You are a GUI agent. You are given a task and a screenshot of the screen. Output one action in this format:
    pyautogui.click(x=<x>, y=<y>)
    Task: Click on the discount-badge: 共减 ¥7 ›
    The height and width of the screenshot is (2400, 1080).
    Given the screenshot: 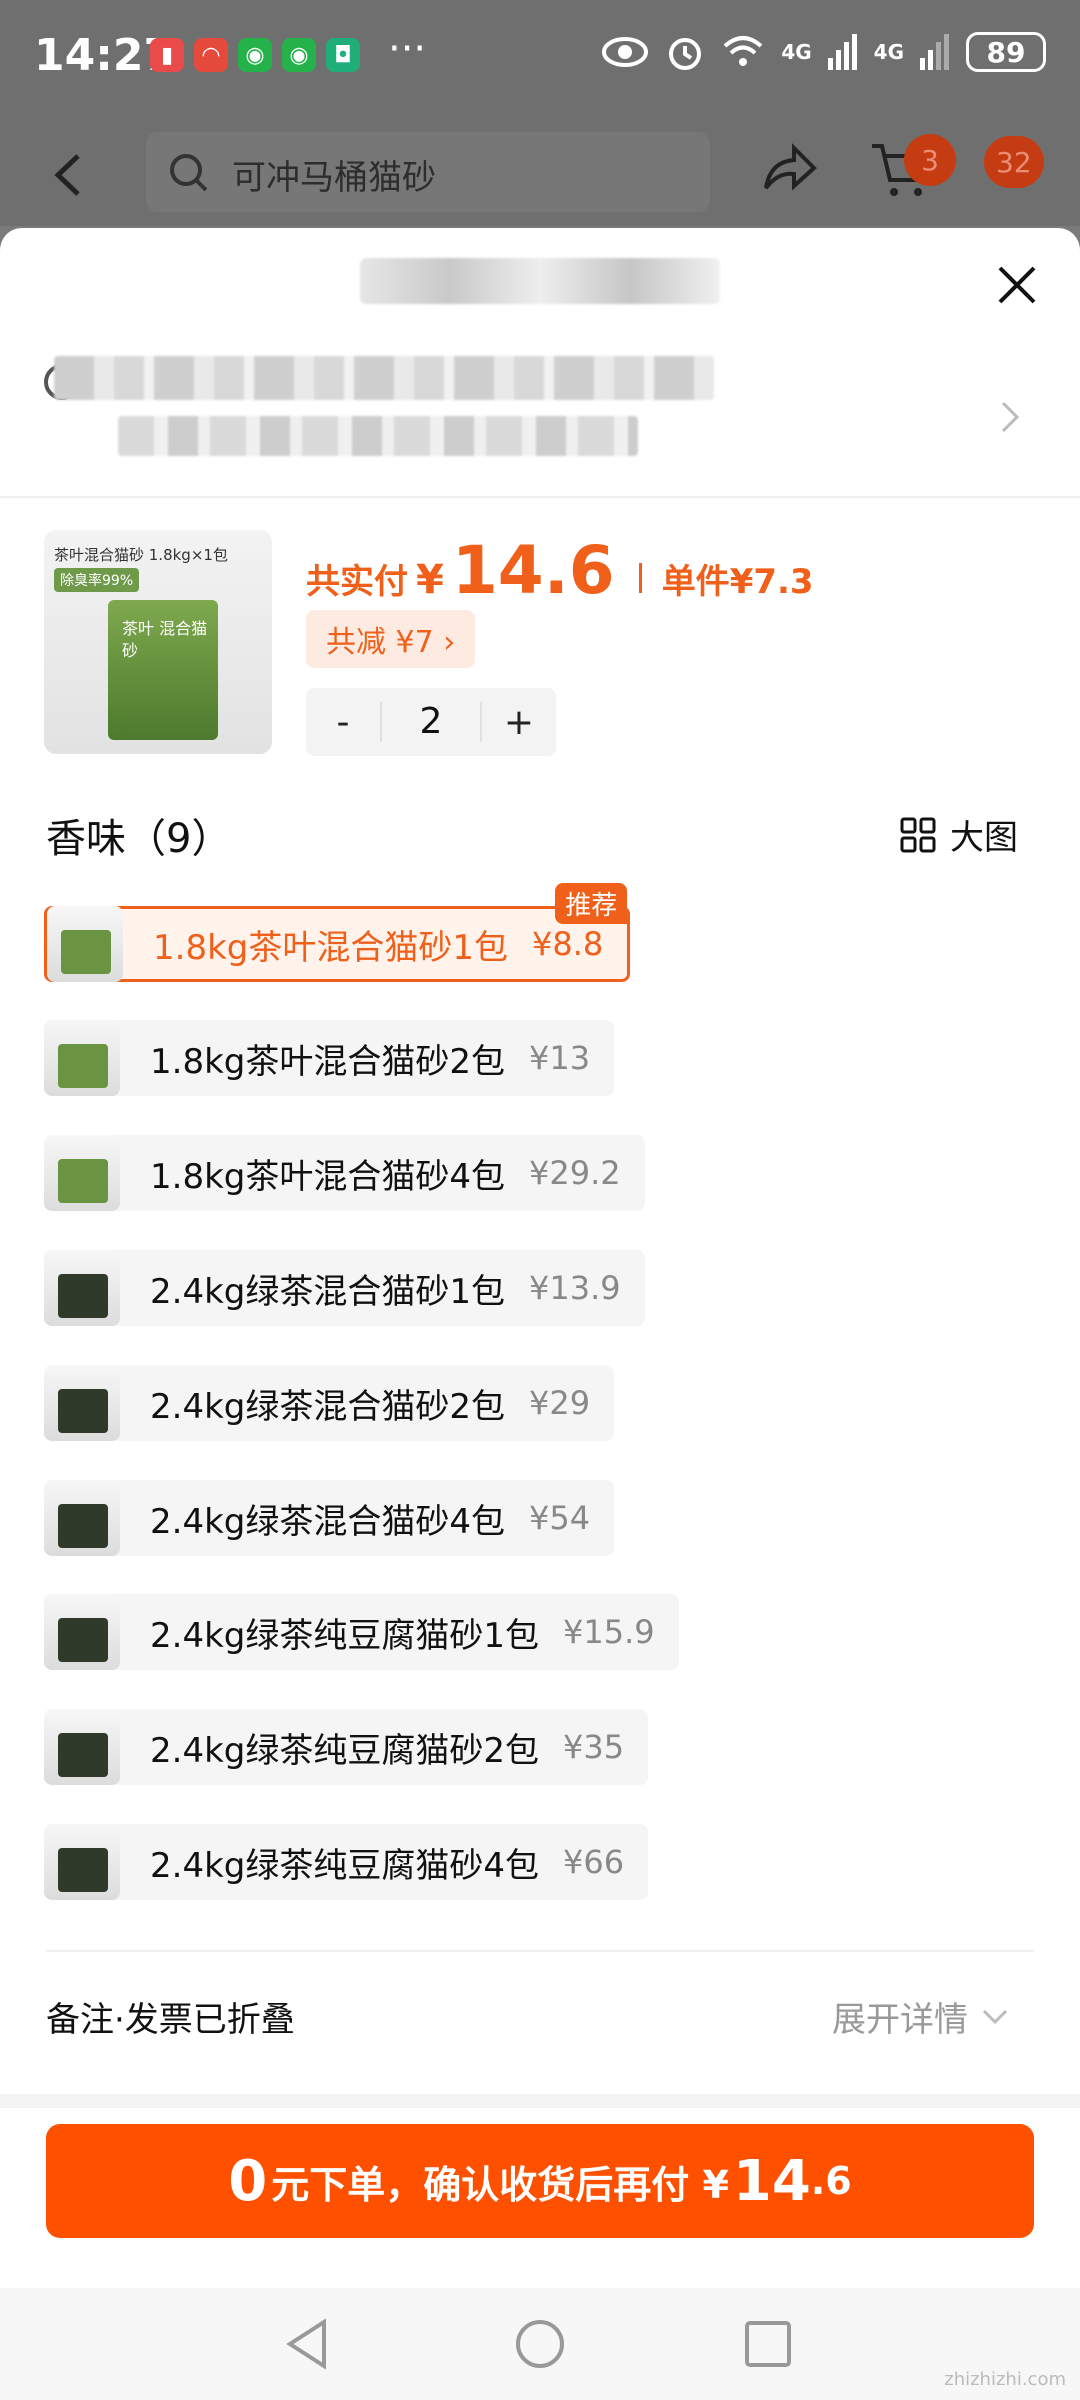 What is the action you would take?
    pyautogui.click(x=391, y=639)
    